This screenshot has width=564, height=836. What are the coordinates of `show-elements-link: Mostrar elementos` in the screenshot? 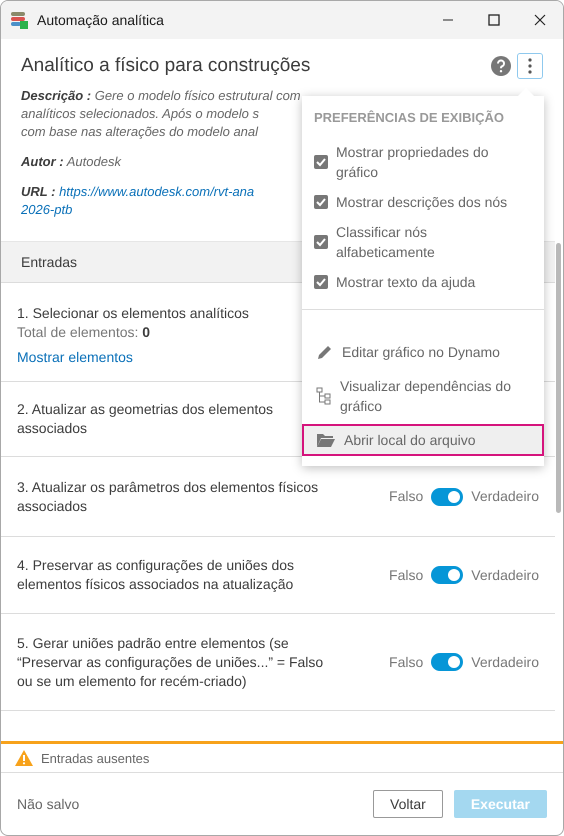 It's located at (75, 357).